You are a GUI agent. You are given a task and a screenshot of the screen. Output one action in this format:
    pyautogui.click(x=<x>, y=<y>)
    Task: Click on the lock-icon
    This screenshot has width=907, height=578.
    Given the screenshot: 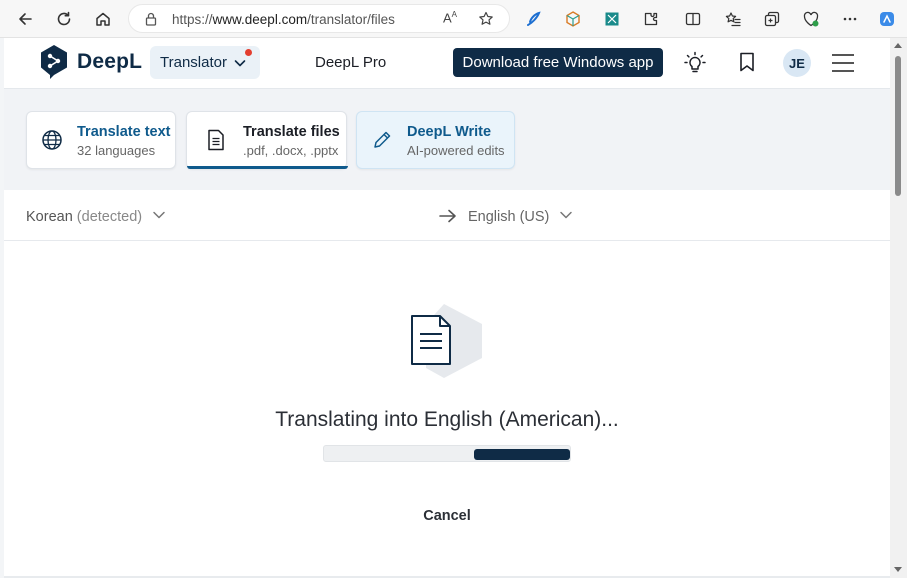 What is the action you would take?
    pyautogui.click(x=151, y=19)
    